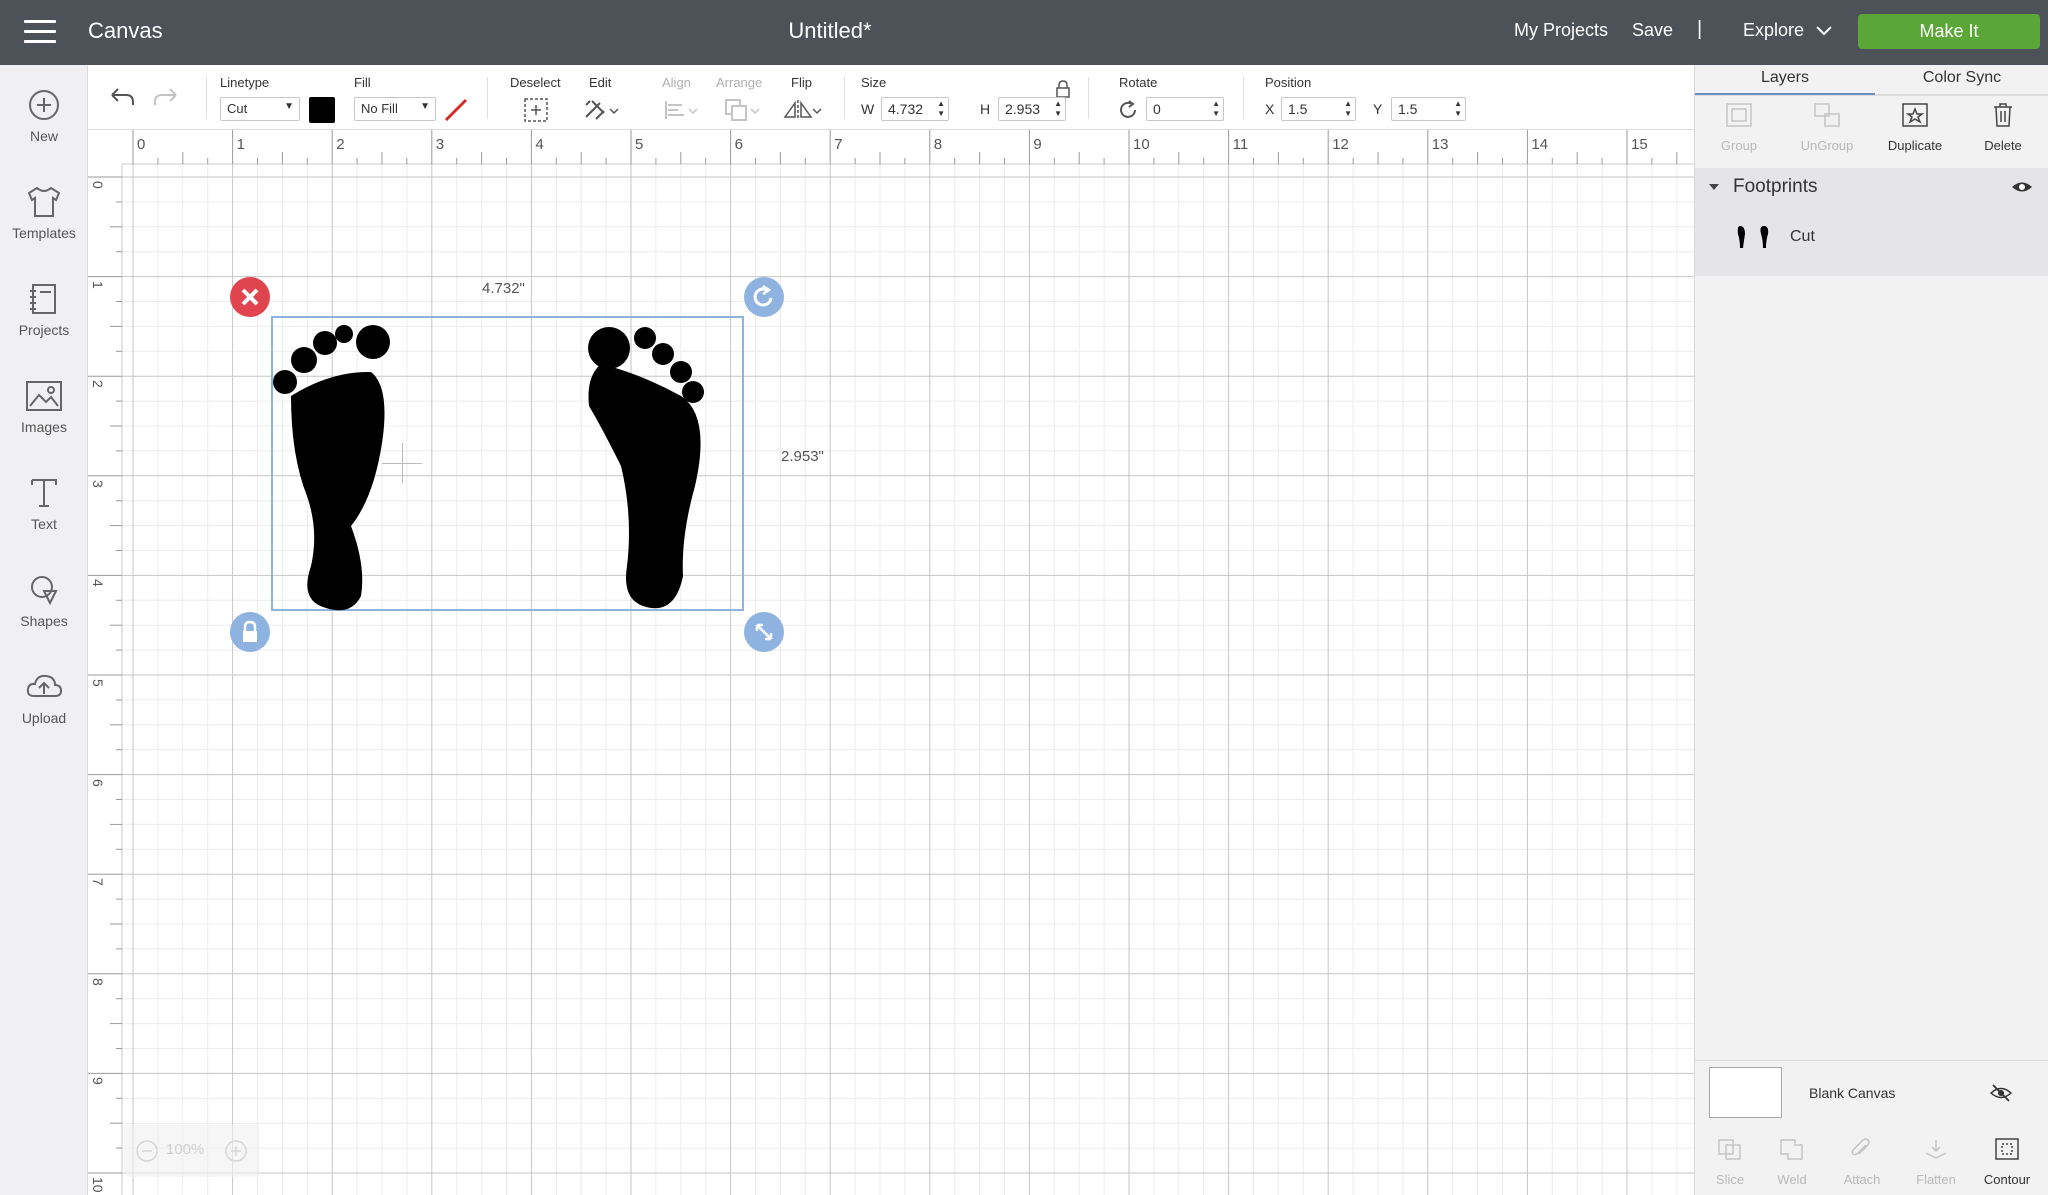 This screenshot has height=1195, width=2048. Describe the element at coordinates (1540, 144) in the screenshot. I see `ruler-top-label: 14` at that location.